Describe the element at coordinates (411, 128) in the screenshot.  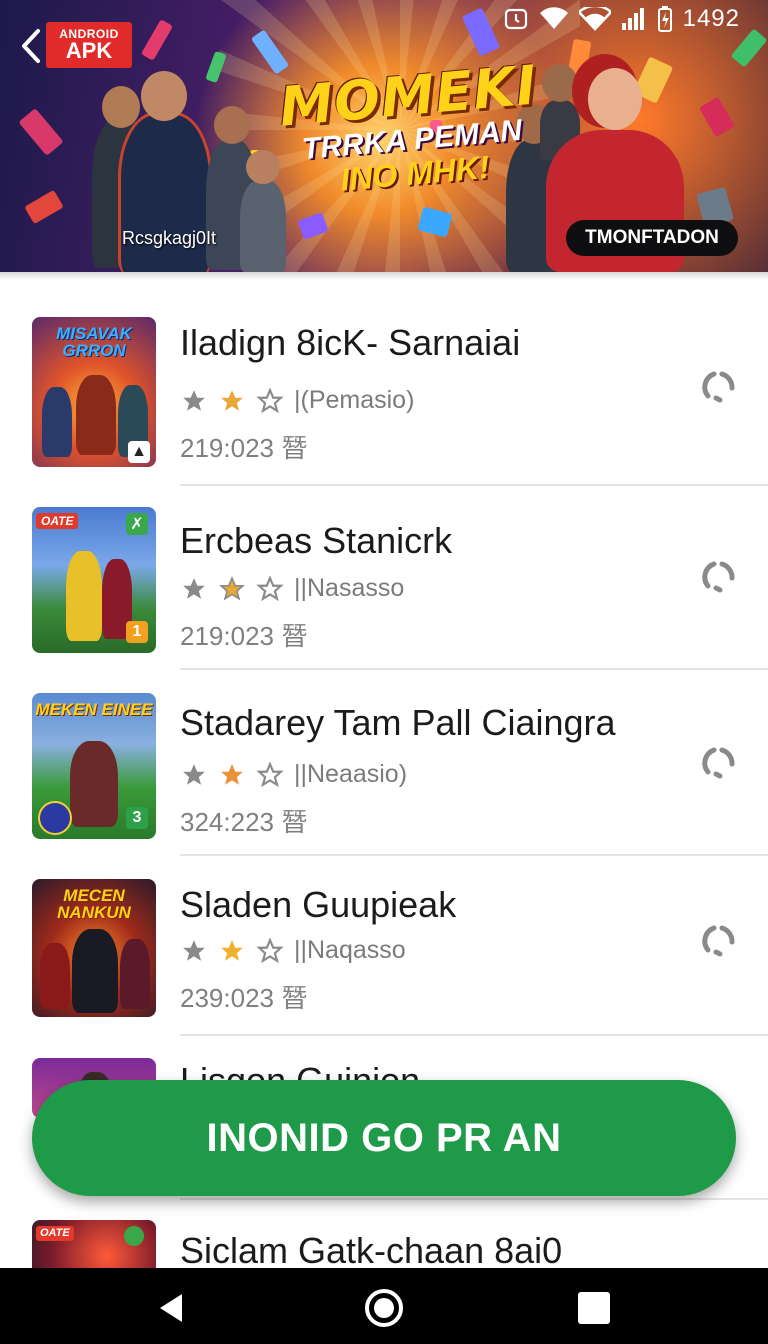
I see `hero-title: MOMEKI TRRKA PEMAN INO MHK!` at that location.